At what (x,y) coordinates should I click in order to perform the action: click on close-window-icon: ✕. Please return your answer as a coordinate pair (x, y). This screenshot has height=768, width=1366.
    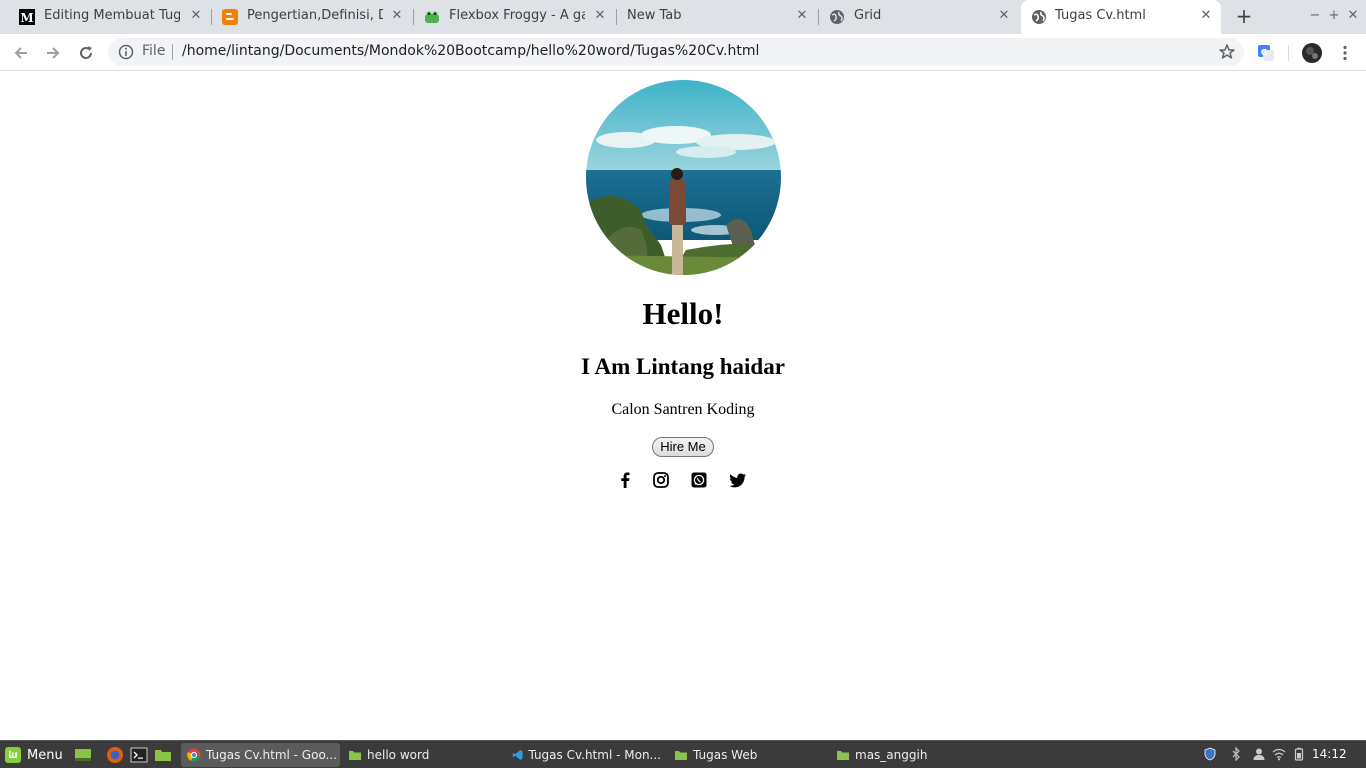
    Looking at the image, I should click on (1353, 16).